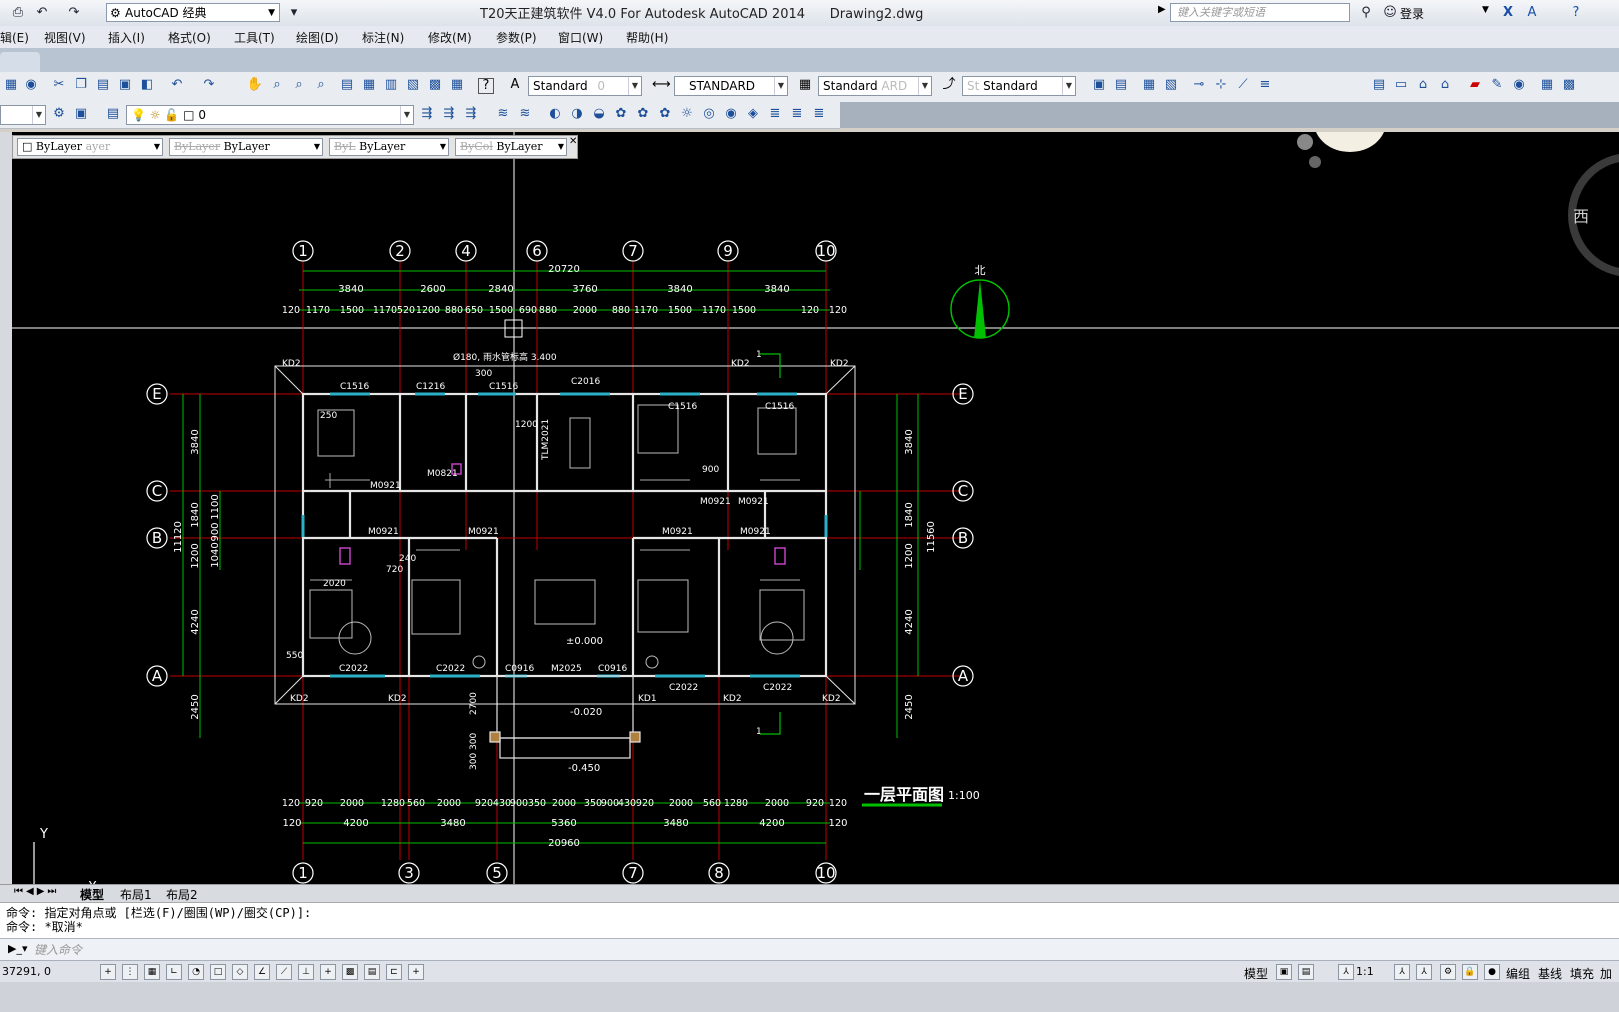 This screenshot has width=1619, height=1012. Describe the element at coordinates (599, 114) in the screenshot. I see `layer-tool-5-icon: ◒` at that location.